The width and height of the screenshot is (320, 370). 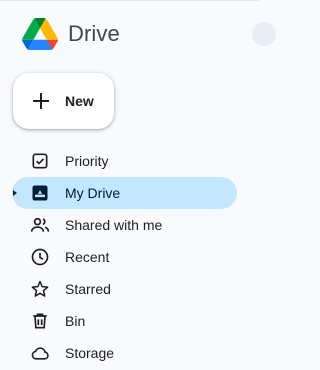 What do you see at coordinates (129, 353) in the screenshot?
I see `sidebar-item-storage: Storage` at bounding box center [129, 353].